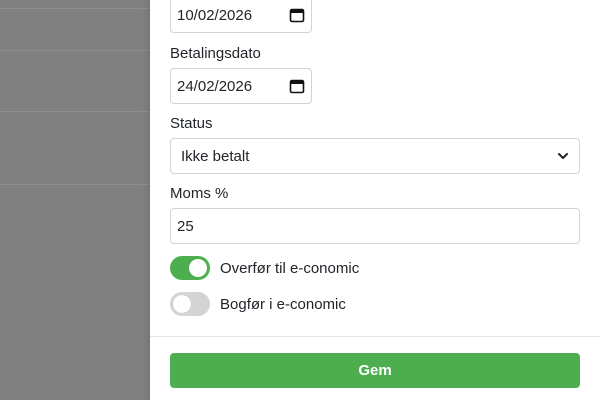 The height and width of the screenshot is (400, 600). I want to click on status-select: Ikke betalt, so click(375, 156).